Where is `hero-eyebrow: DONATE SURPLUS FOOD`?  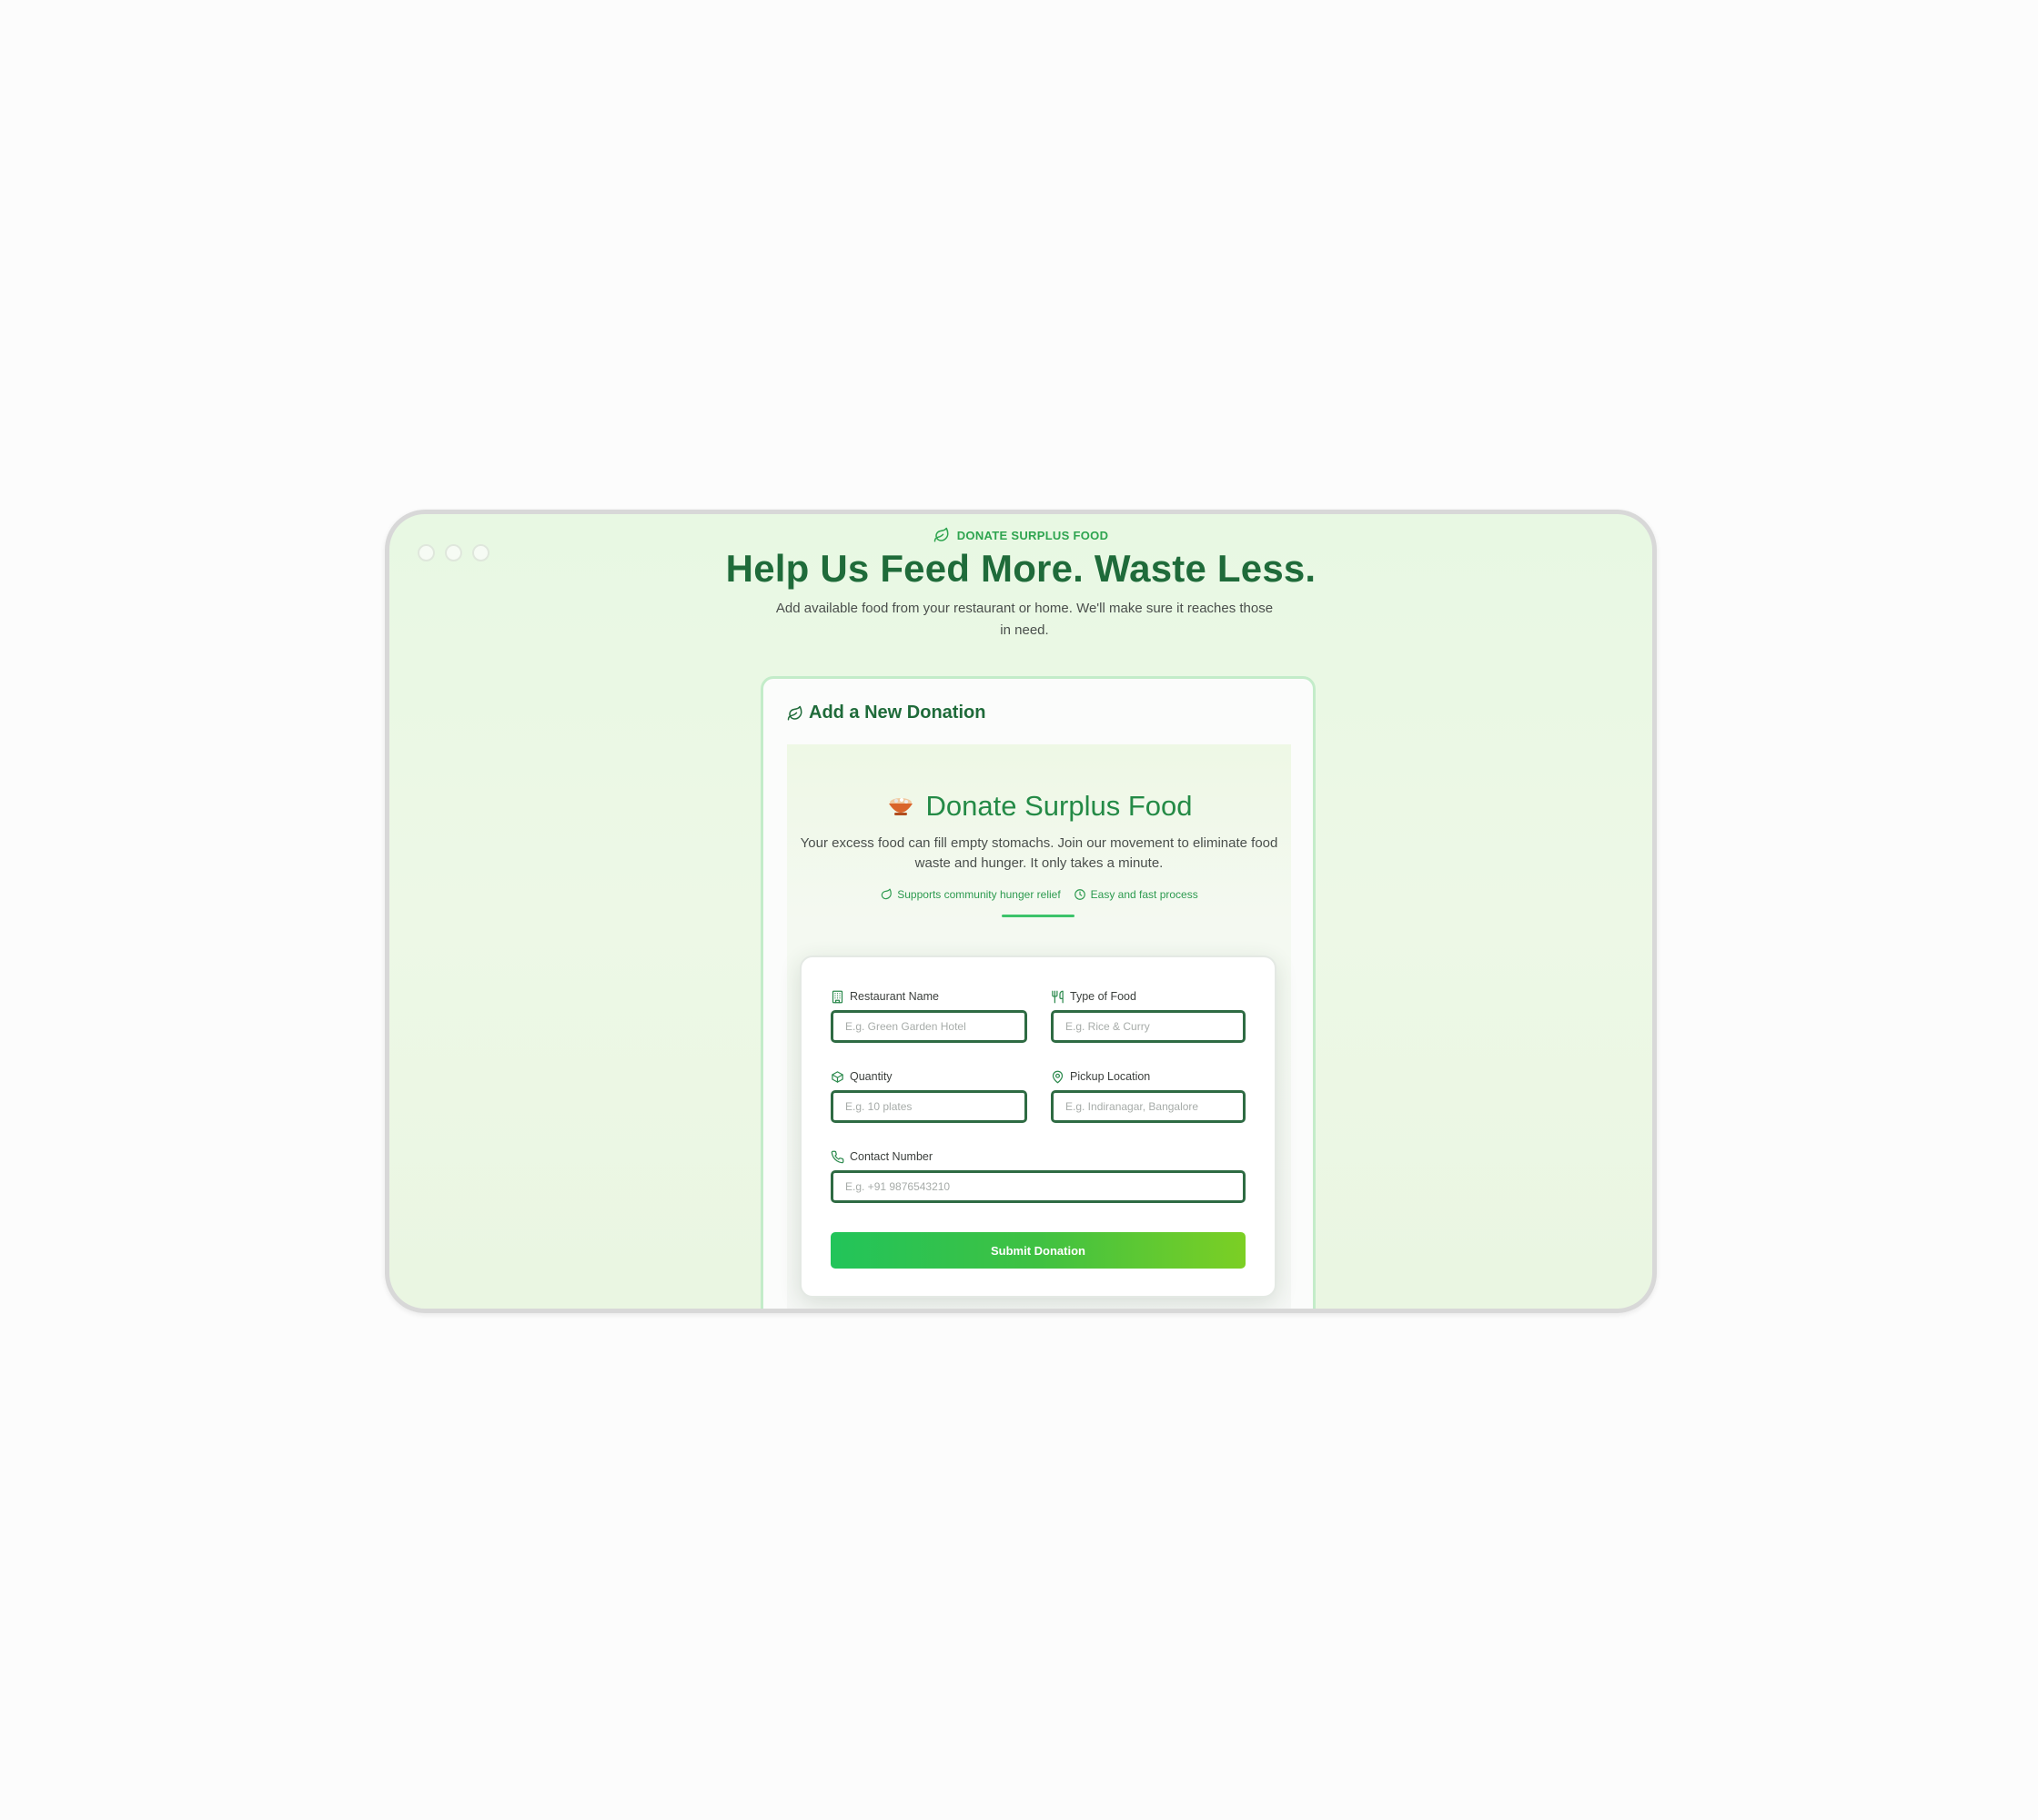 hero-eyebrow: DONATE SURPLUS FOOD is located at coordinates (1020, 535).